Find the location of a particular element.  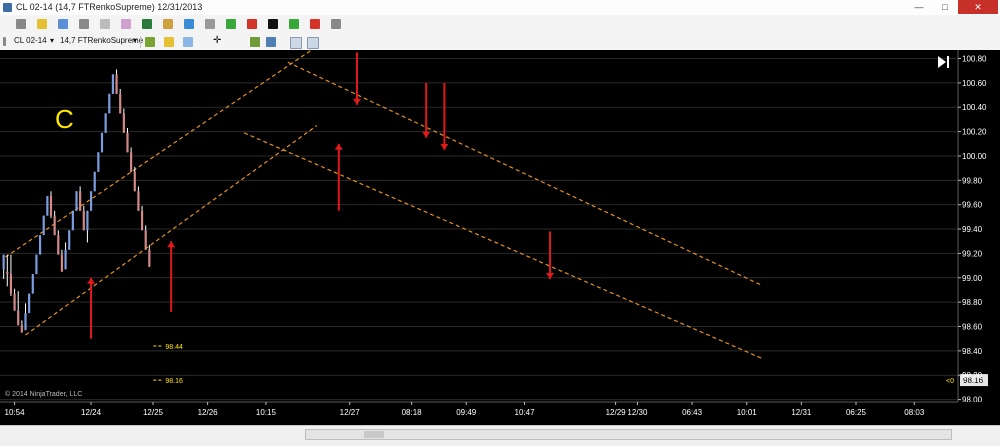

instrument-dropdown-icon: ▾ is located at coordinates (52, 40).